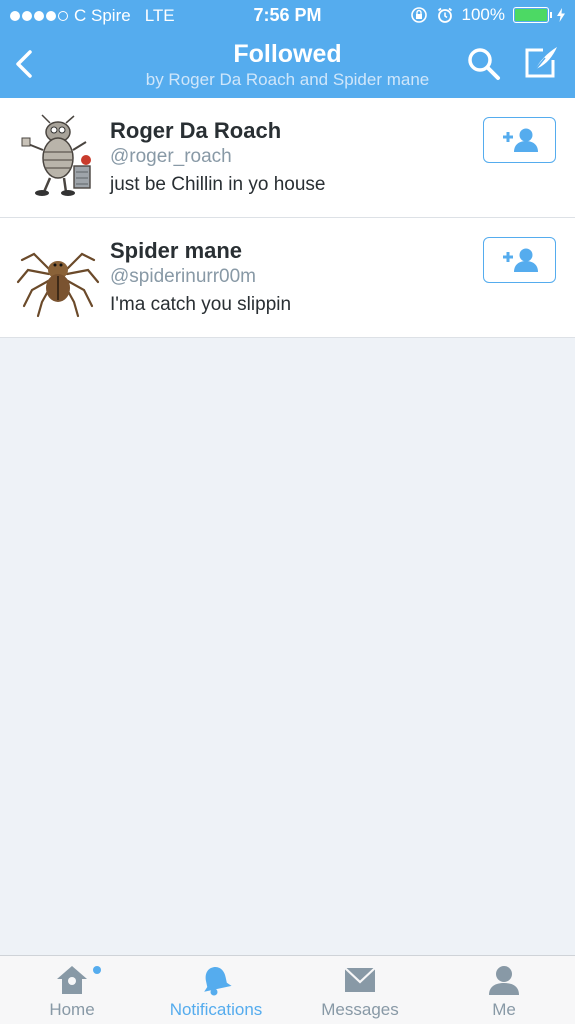  Describe the element at coordinates (561, 15) in the screenshot. I see `charging-icon` at that location.